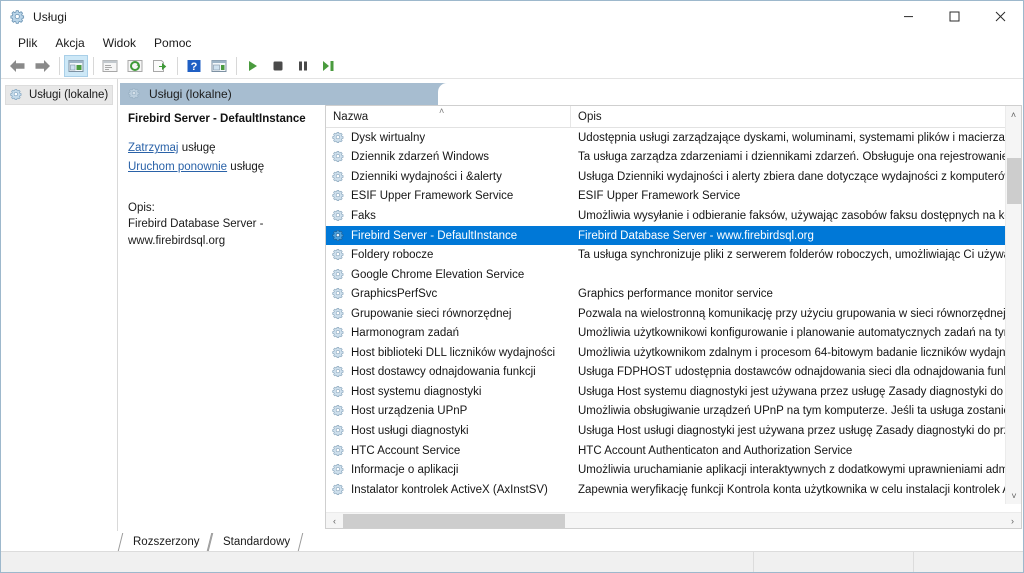 This screenshot has height=573, width=1024. Describe the element at coordinates (434, 235) in the screenshot. I see `service-name-label: Firebird Server - DefaultInstance` at that location.